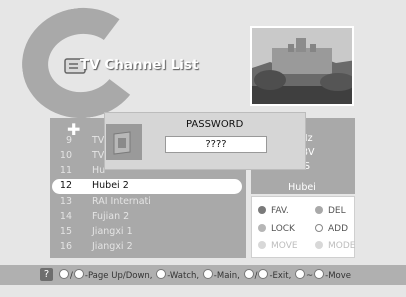  Describe the element at coordinates (65, 201) in the screenshot. I see `channel-number: 13` at that location.